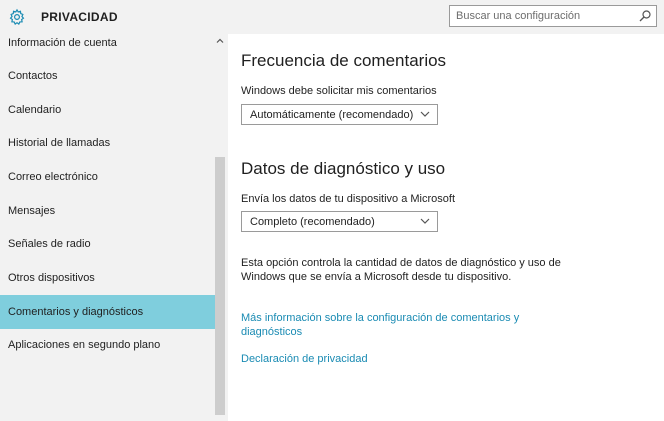 This screenshot has height=421, width=664. I want to click on feedback-frequency-dropdown: Automáticamente (recomendado), so click(339, 114).